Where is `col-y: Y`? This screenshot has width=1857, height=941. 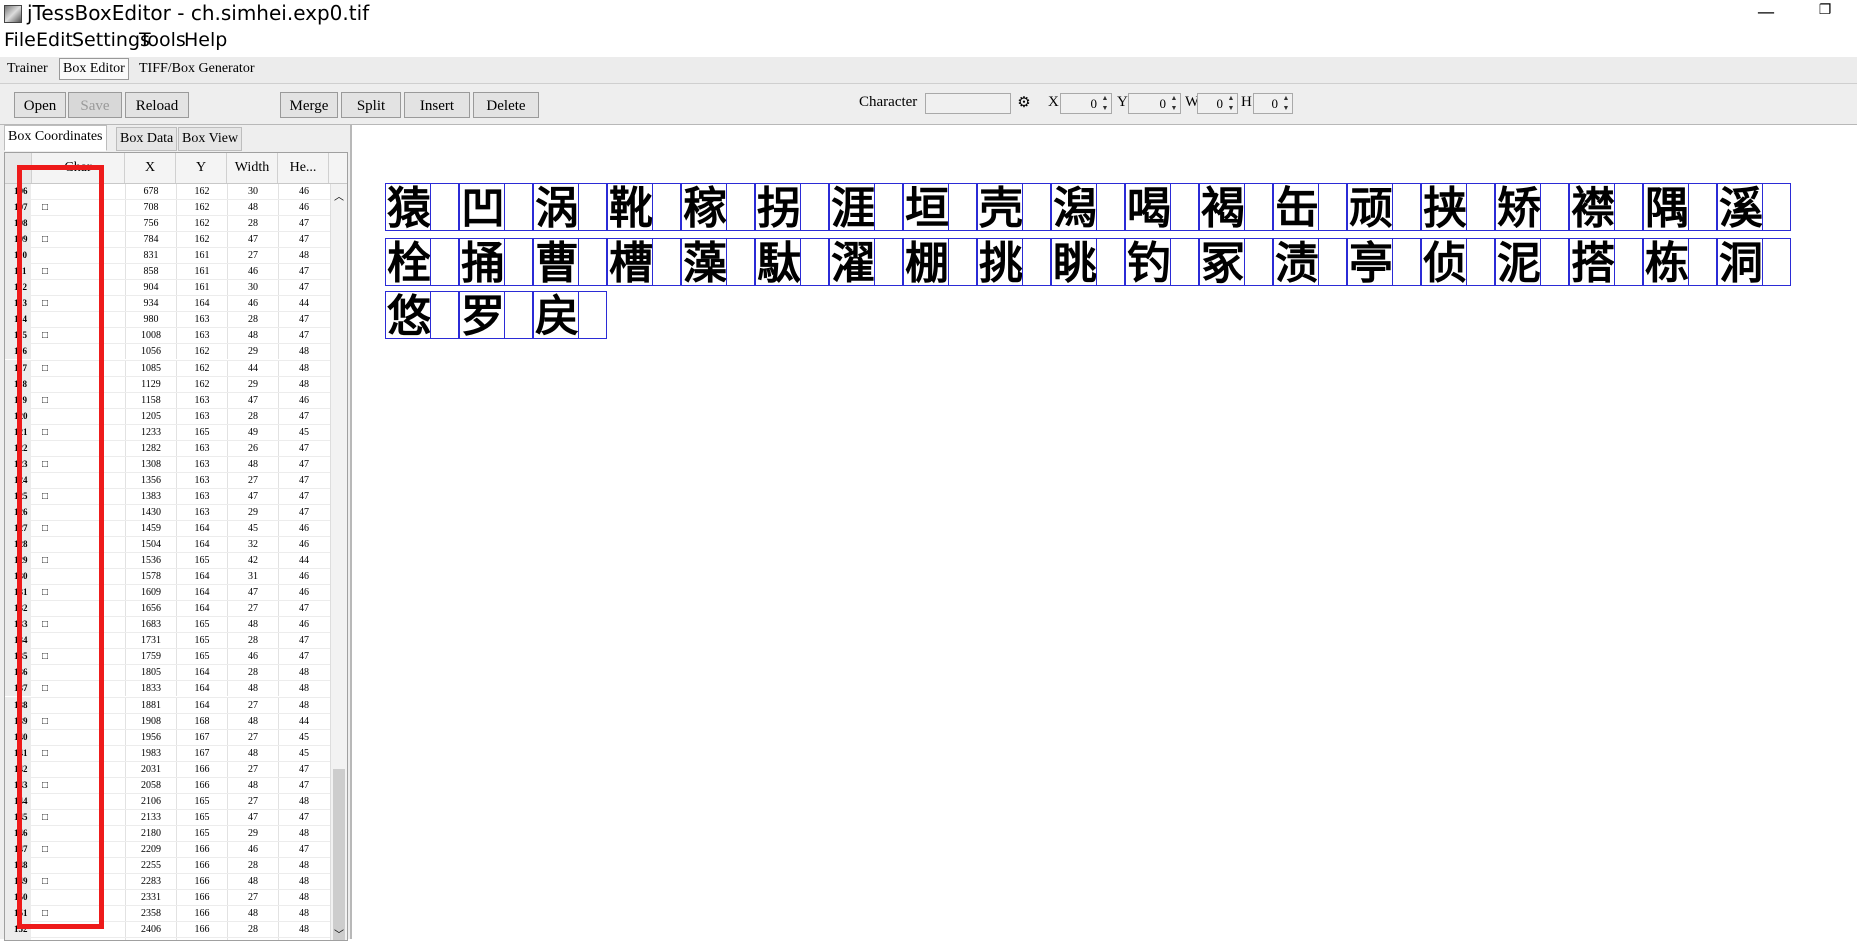
col-y: Y is located at coordinates (201, 168).